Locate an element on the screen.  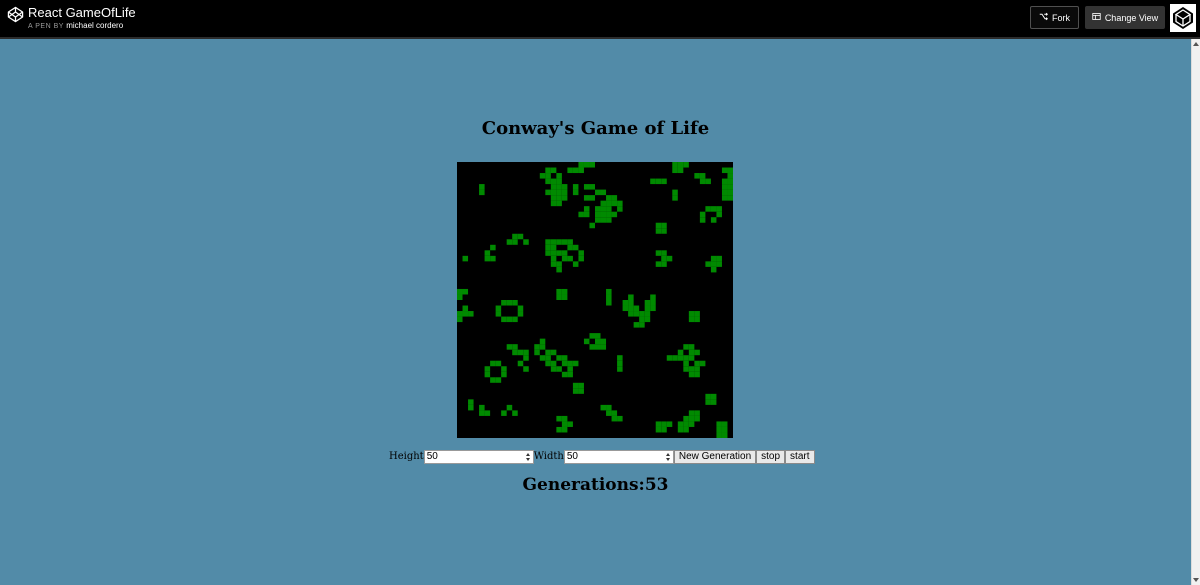
board-grid is located at coordinates (595, 300).